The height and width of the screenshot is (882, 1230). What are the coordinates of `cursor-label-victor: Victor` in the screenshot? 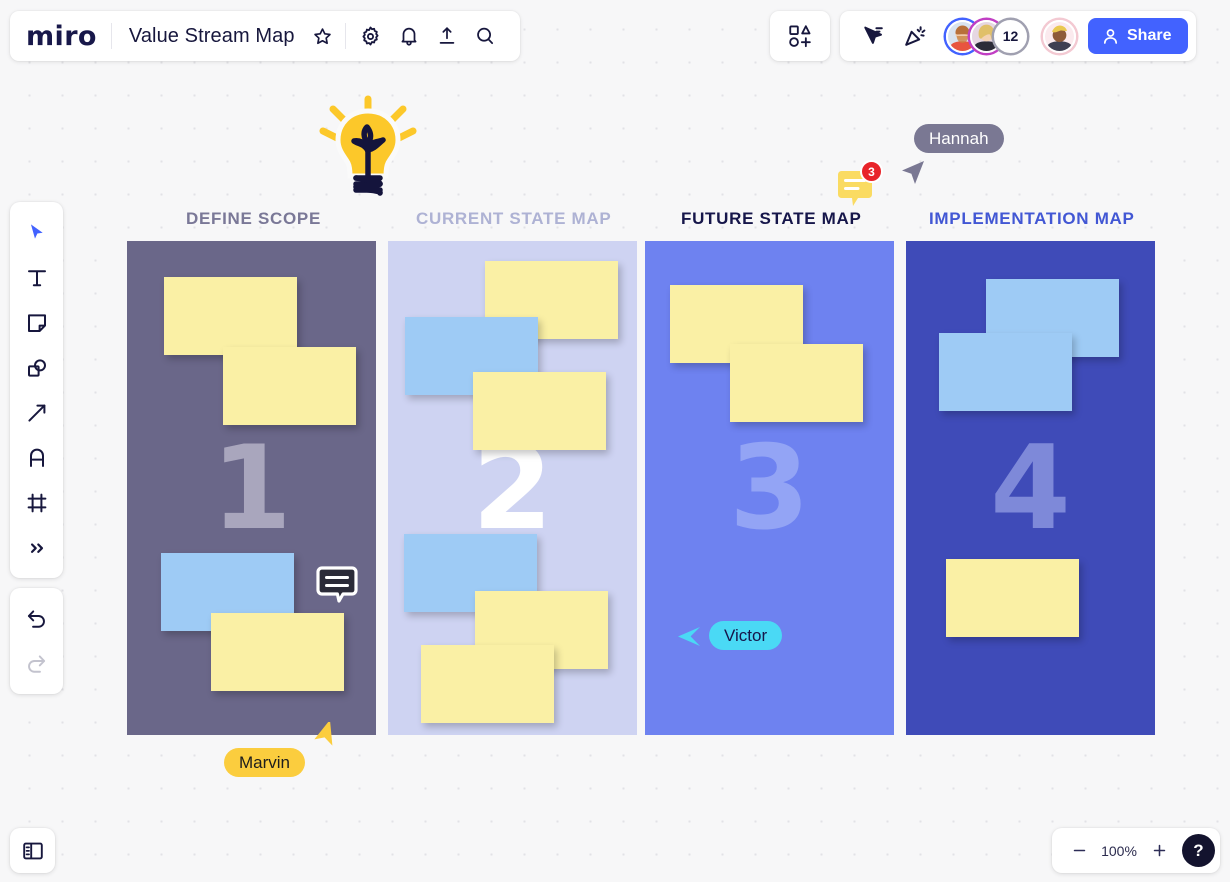 It's located at (746, 635).